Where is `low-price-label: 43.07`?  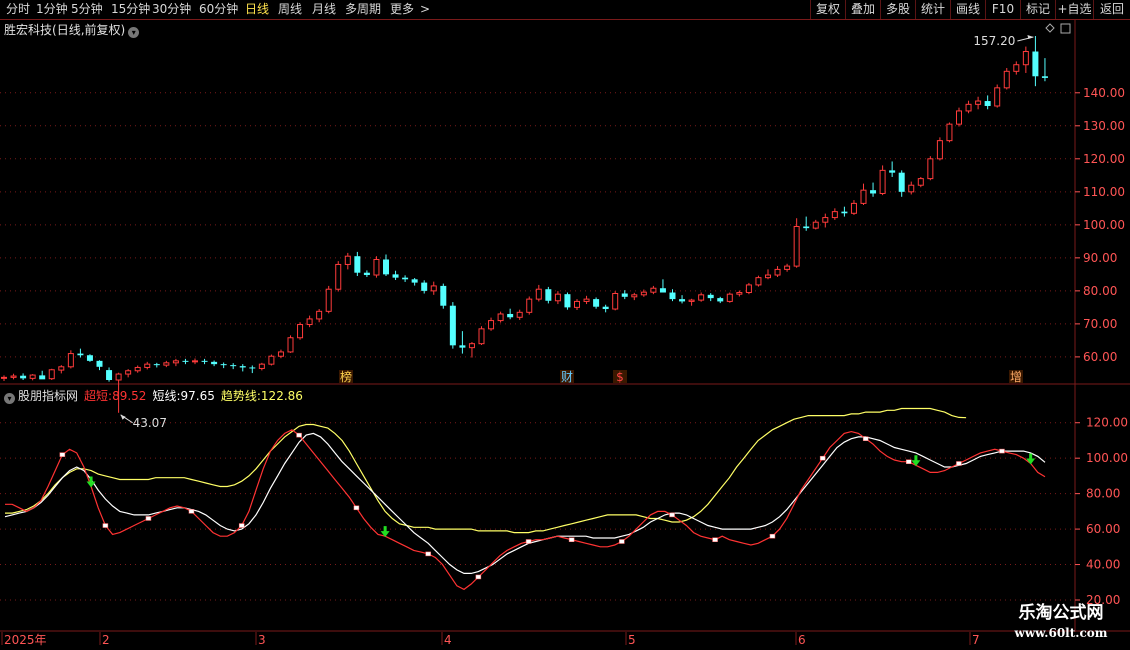
low-price-label: 43.07 is located at coordinates (150, 423).